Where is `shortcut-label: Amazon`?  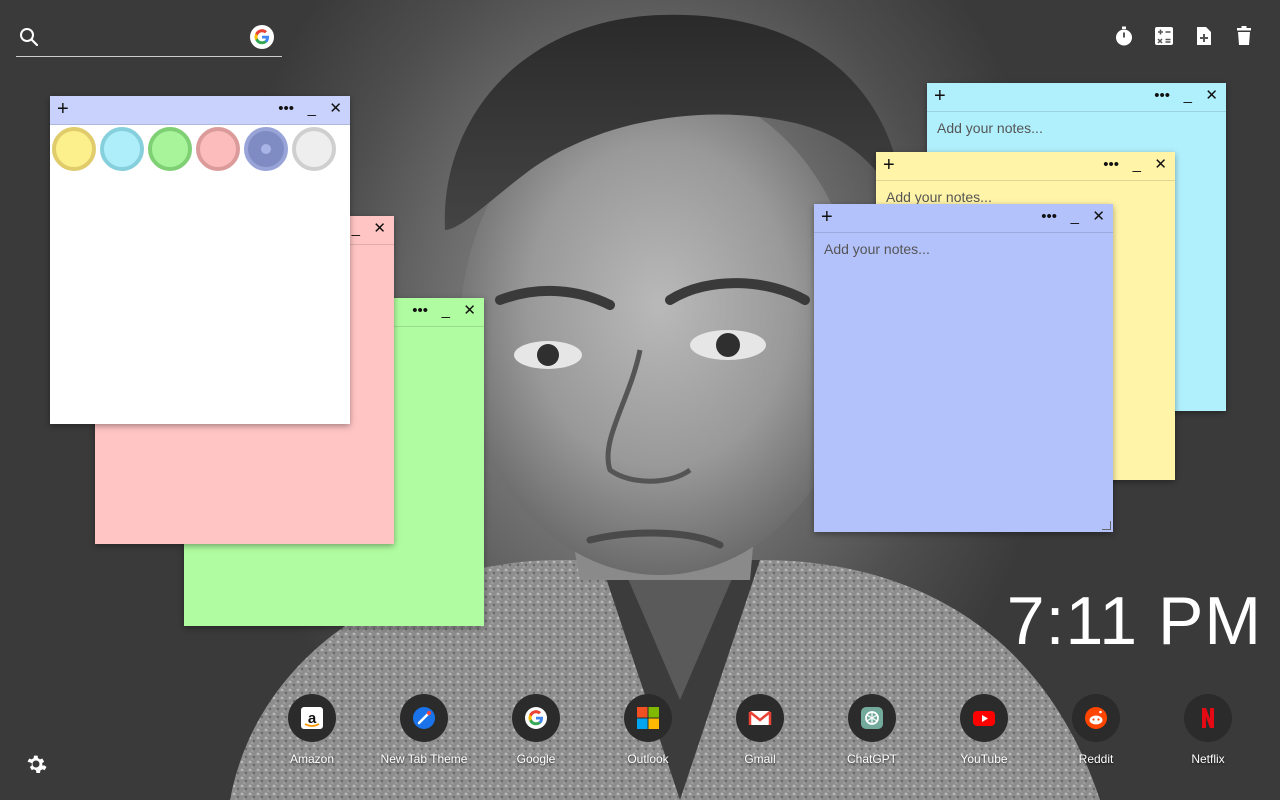 shortcut-label: Amazon is located at coordinates (312, 759).